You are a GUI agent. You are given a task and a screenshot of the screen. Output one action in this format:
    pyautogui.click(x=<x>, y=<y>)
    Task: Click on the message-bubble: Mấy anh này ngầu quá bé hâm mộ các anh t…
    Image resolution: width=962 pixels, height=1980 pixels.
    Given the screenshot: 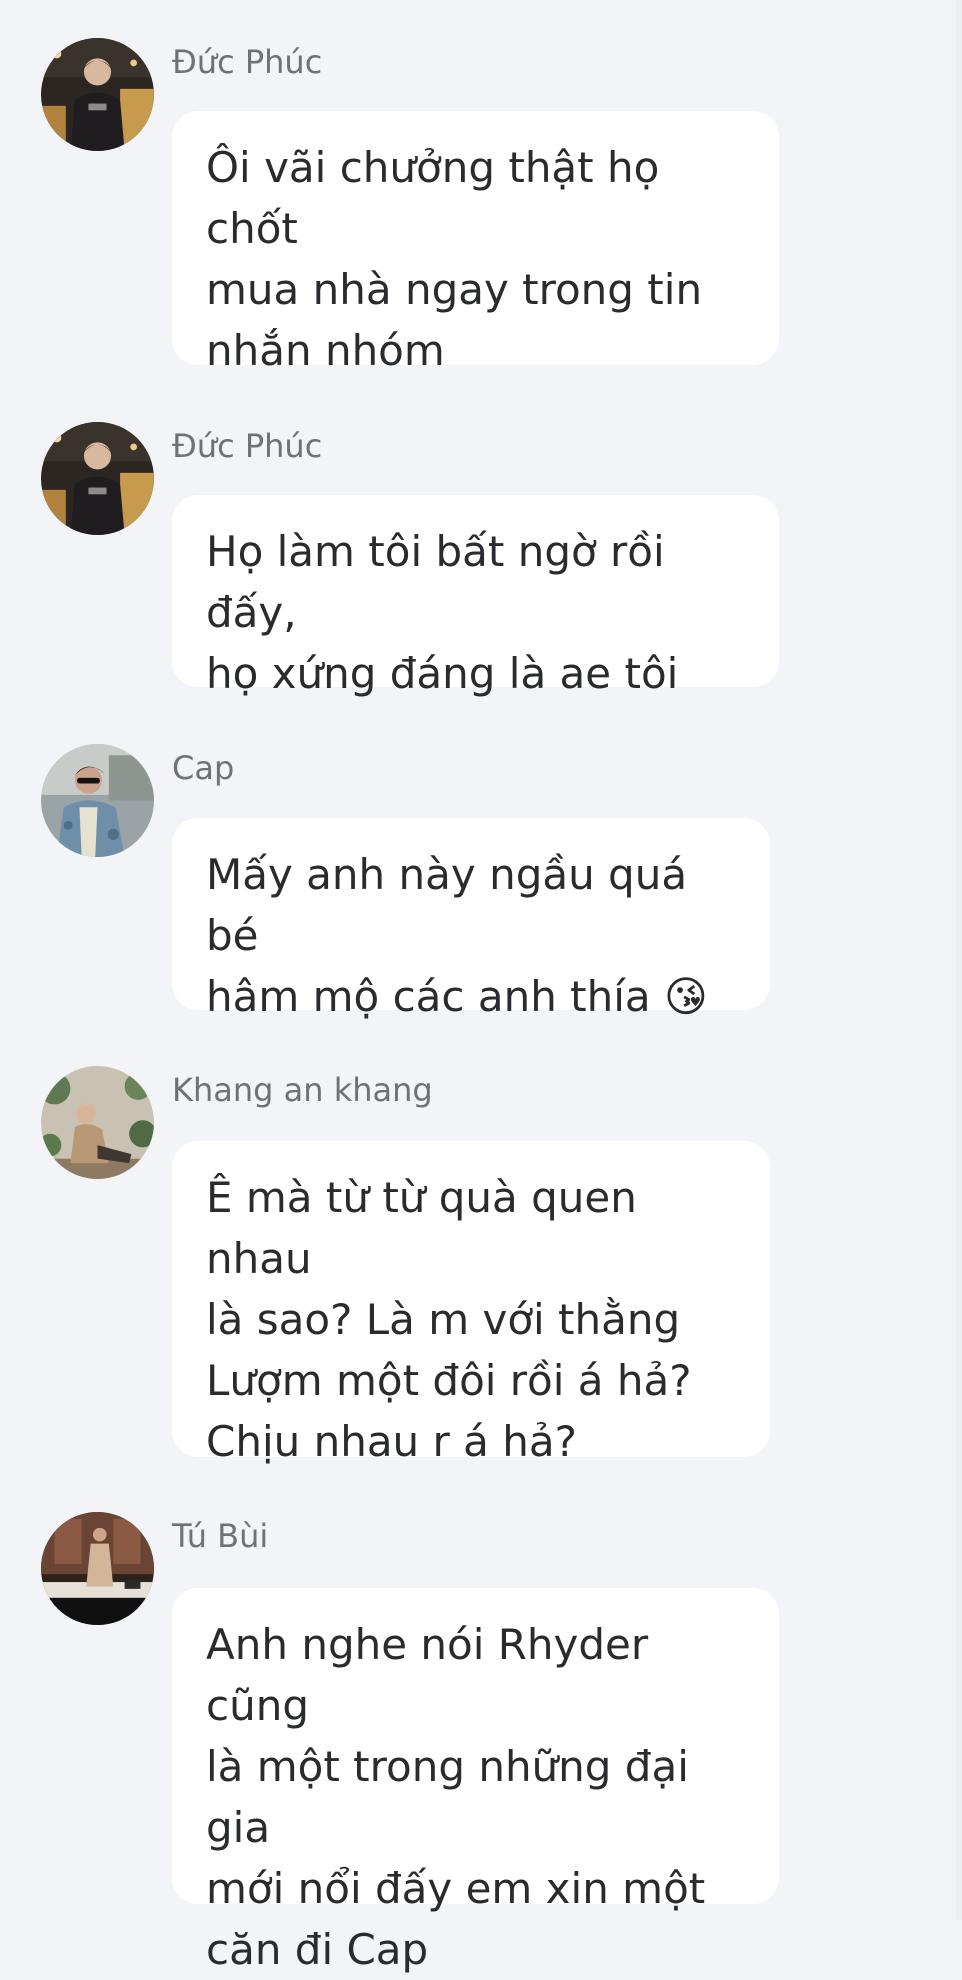 What is the action you would take?
    pyautogui.click(x=471, y=919)
    